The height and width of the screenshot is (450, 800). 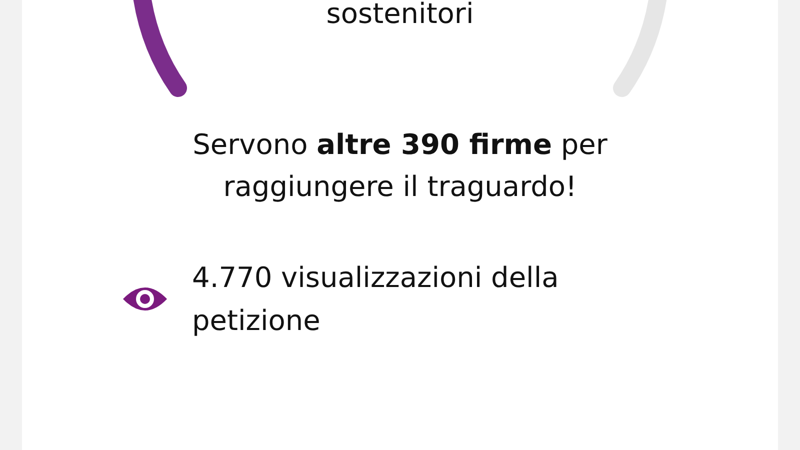 What do you see at coordinates (376, 300) in the screenshot?
I see `views-count: 4.770 visualizzazioni della petizione` at bounding box center [376, 300].